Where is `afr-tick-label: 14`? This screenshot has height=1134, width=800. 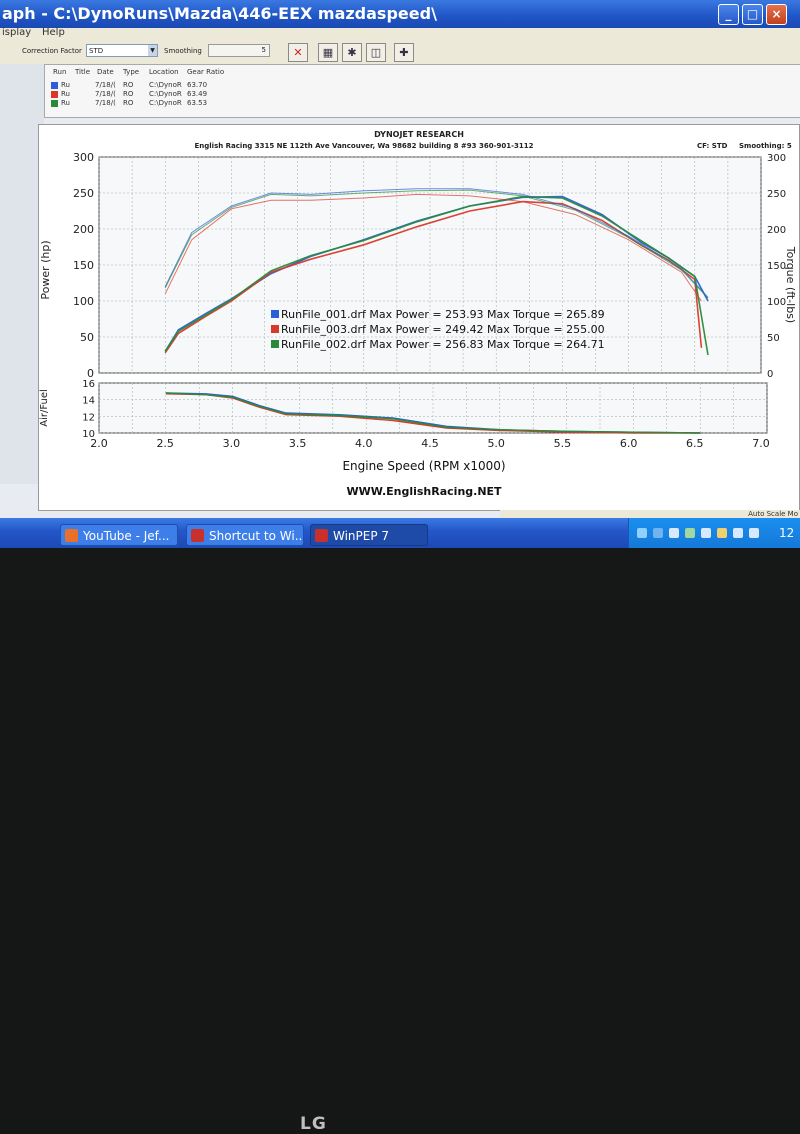 afr-tick-label: 14 is located at coordinates (88, 401).